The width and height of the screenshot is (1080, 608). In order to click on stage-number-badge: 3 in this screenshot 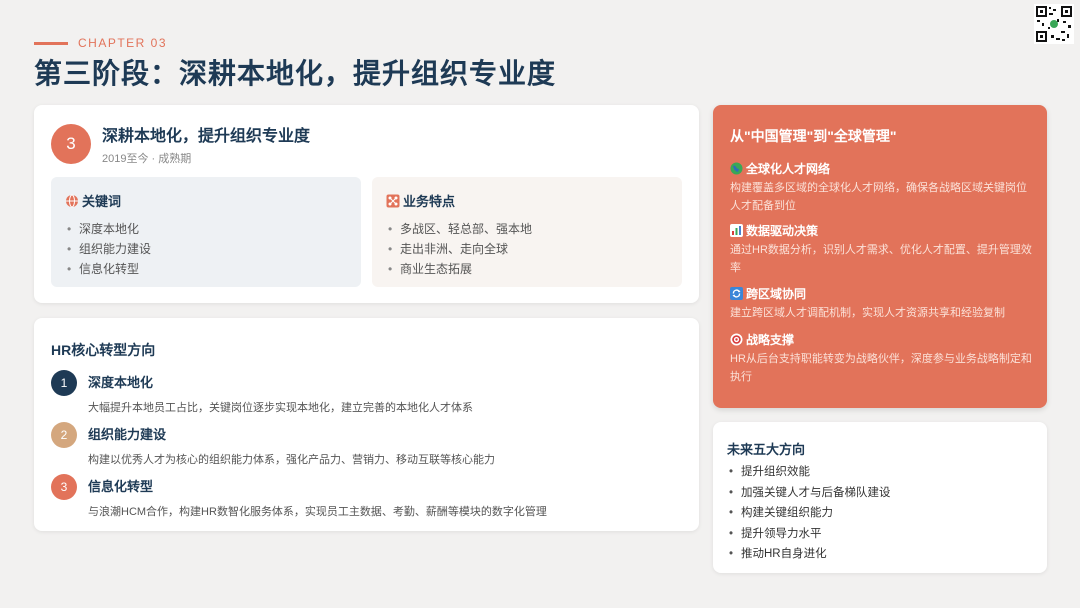, I will do `click(71, 144)`.